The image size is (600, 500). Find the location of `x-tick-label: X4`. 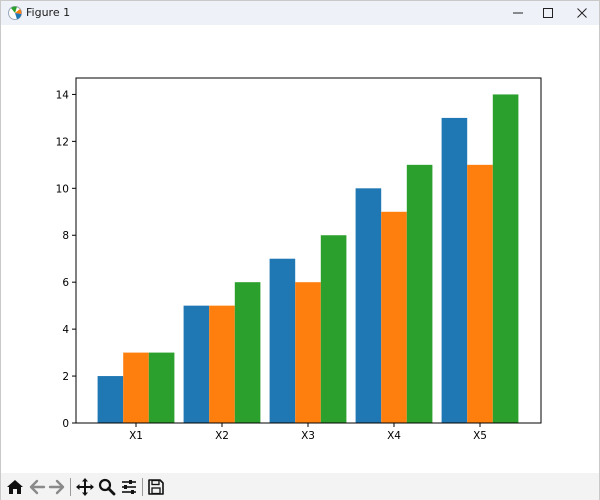

x-tick-label: X4 is located at coordinates (394, 436).